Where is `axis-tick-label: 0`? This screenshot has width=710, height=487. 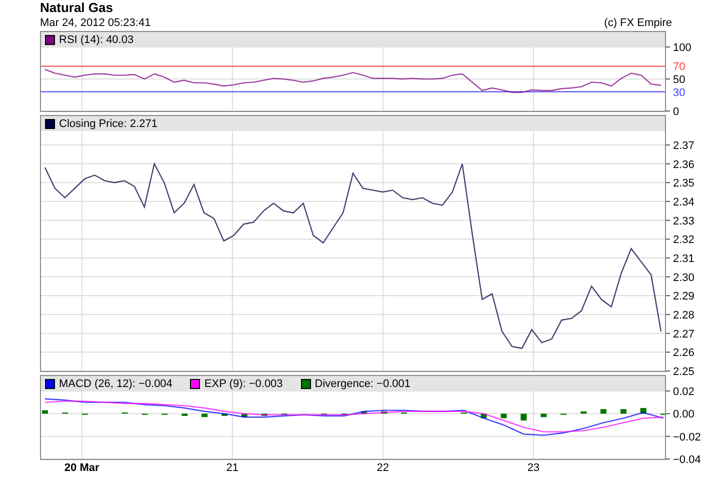 axis-tick-label: 0 is located at coordinates (676, 112).